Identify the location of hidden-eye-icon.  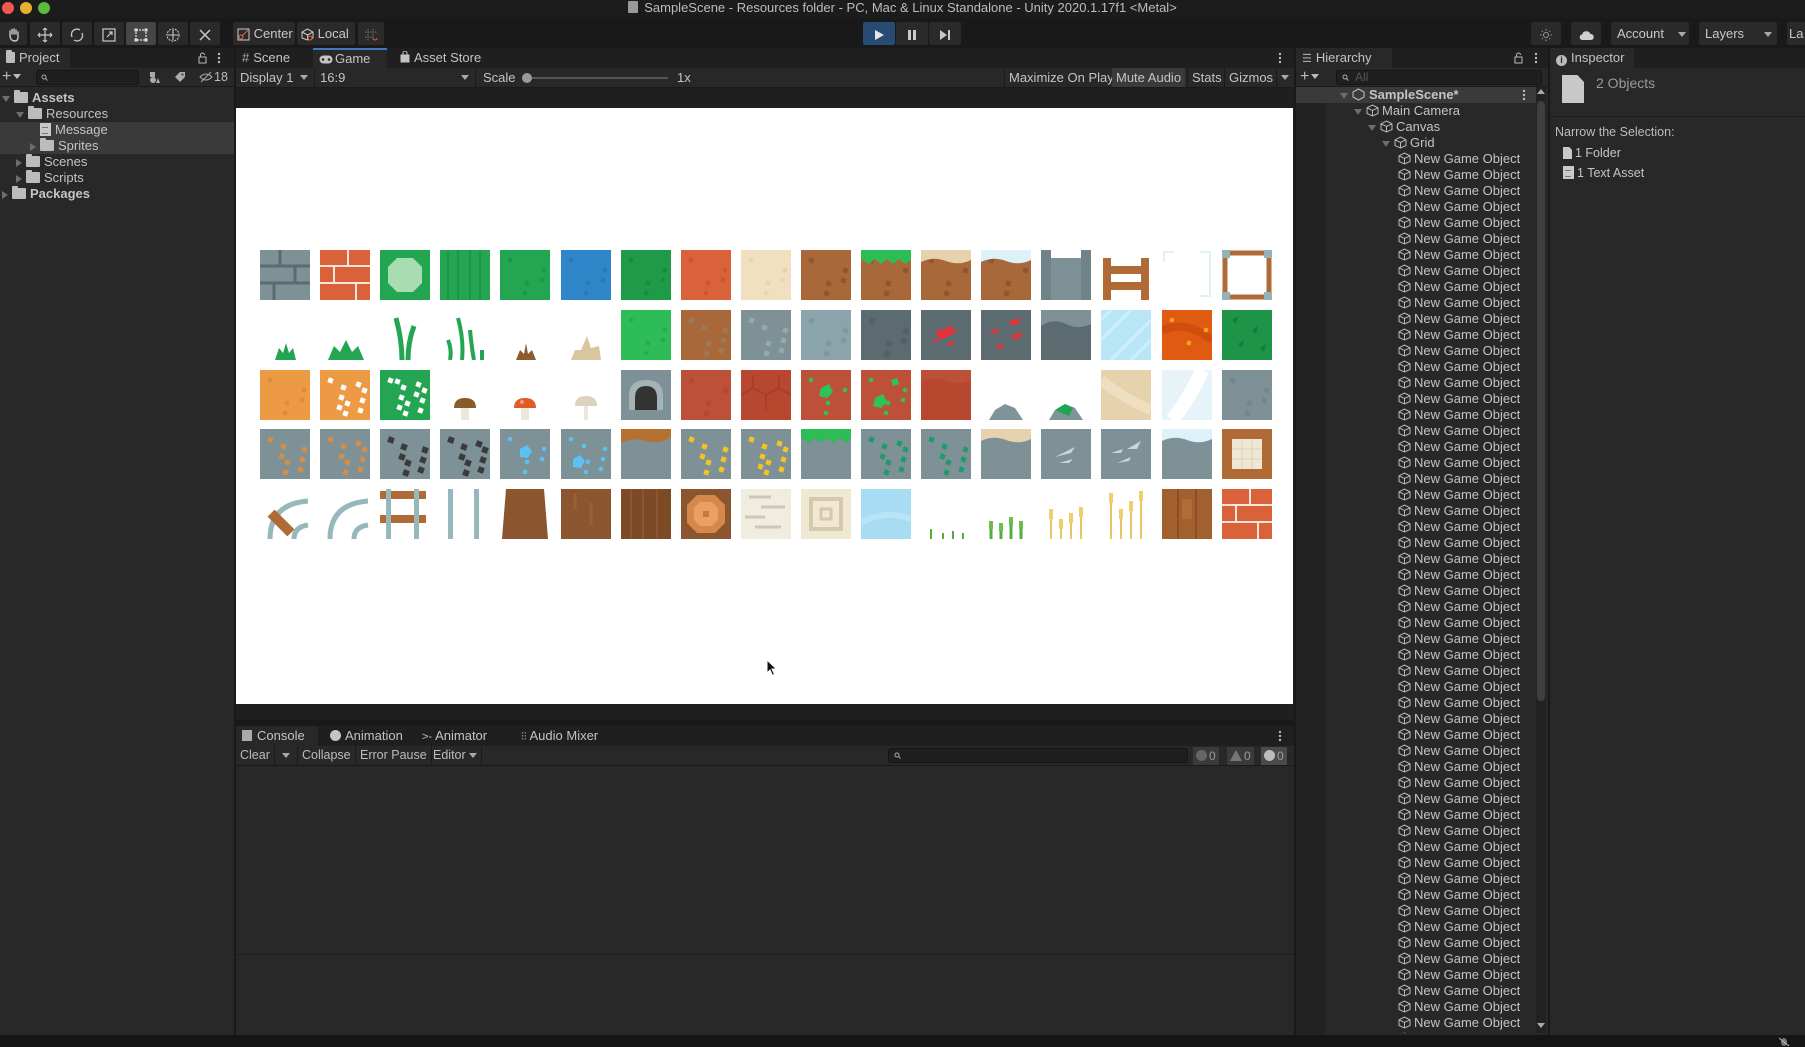
(206, 77).